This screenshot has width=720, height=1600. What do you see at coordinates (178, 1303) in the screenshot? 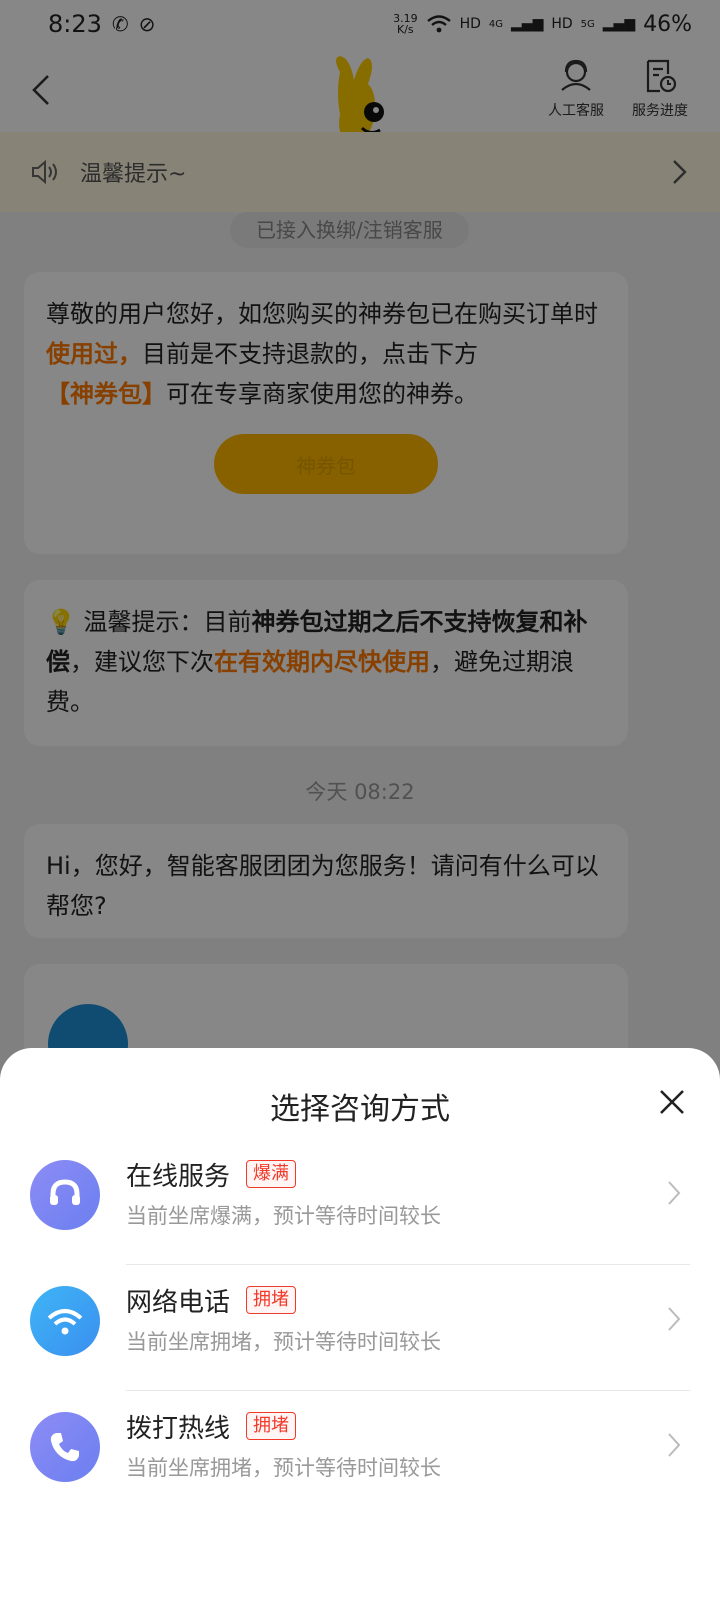
I see `option-name: 网络电话` at bounding box center [178, 1303].